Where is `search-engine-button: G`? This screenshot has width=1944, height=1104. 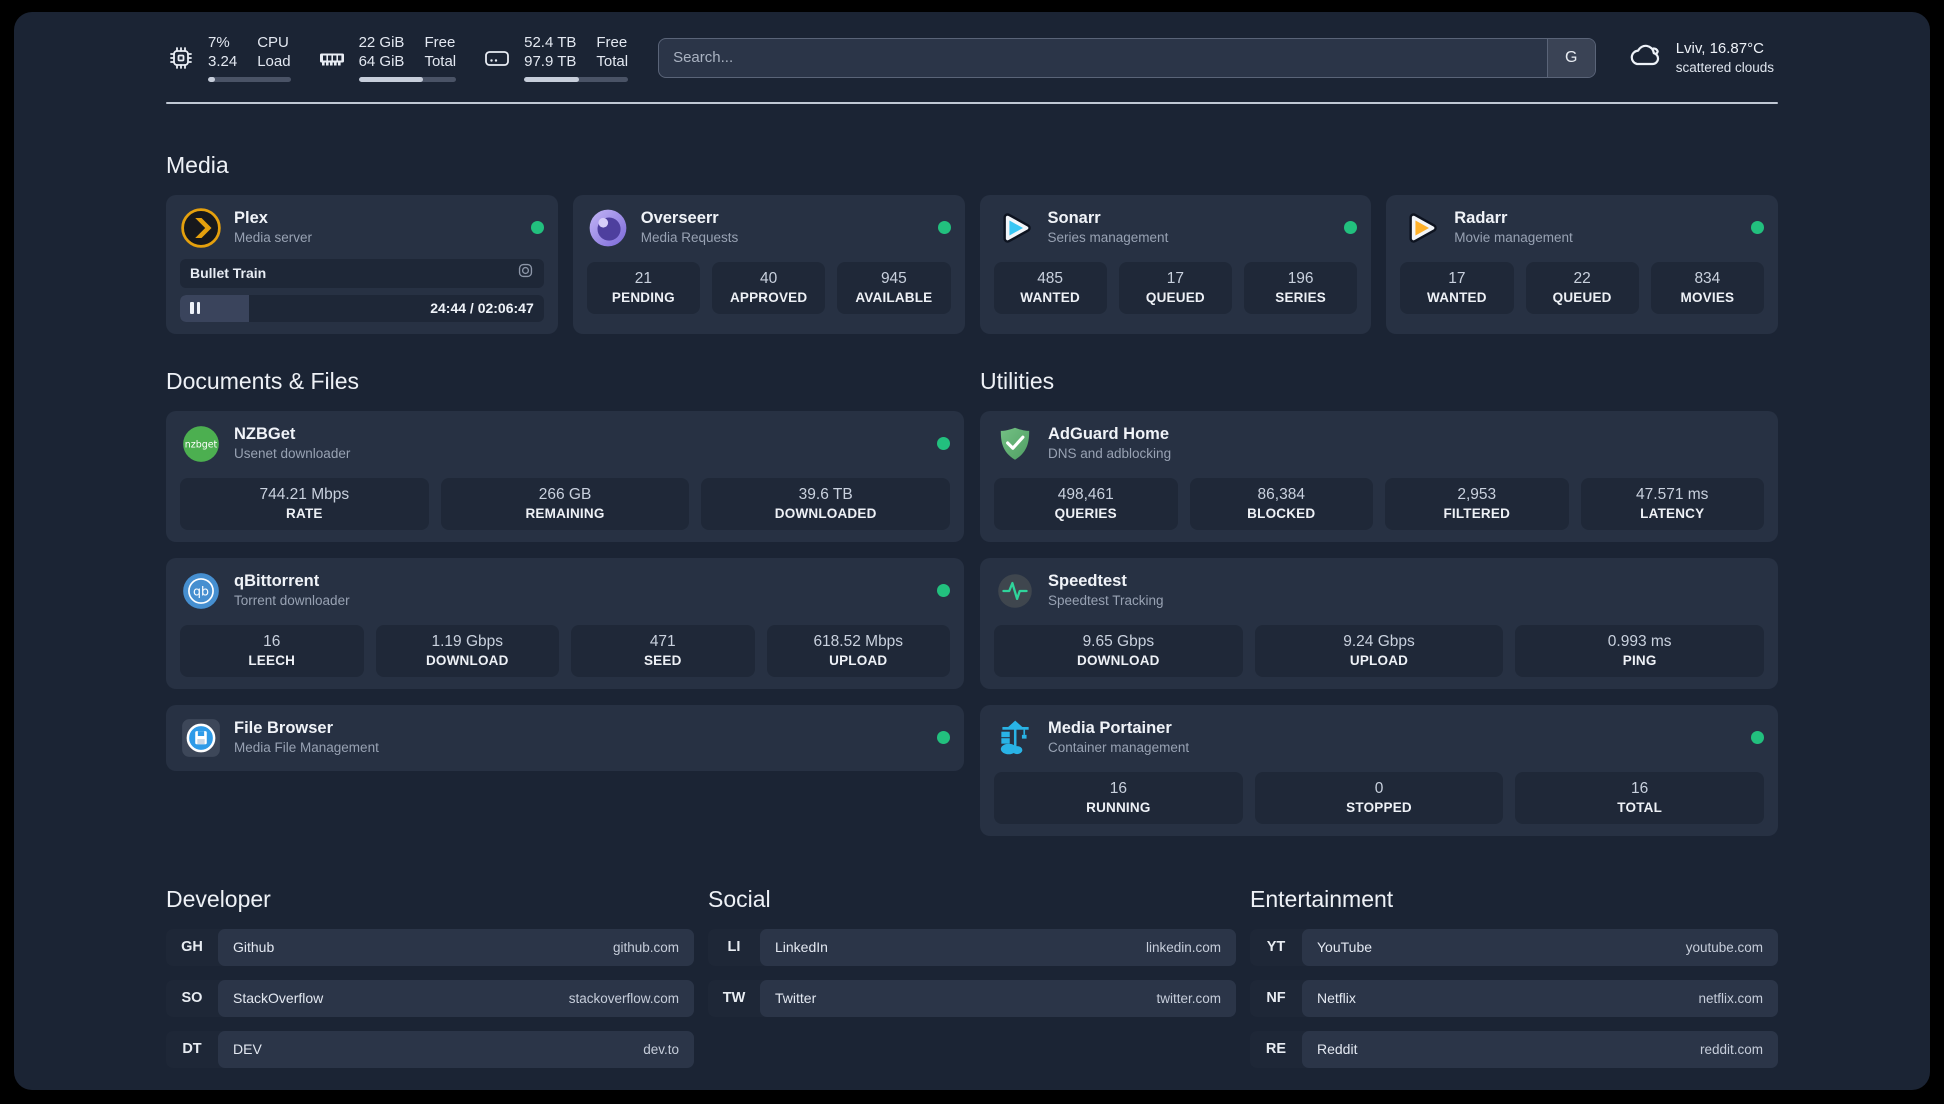 search-engine-button: G is located at coordinates (1570, 57).